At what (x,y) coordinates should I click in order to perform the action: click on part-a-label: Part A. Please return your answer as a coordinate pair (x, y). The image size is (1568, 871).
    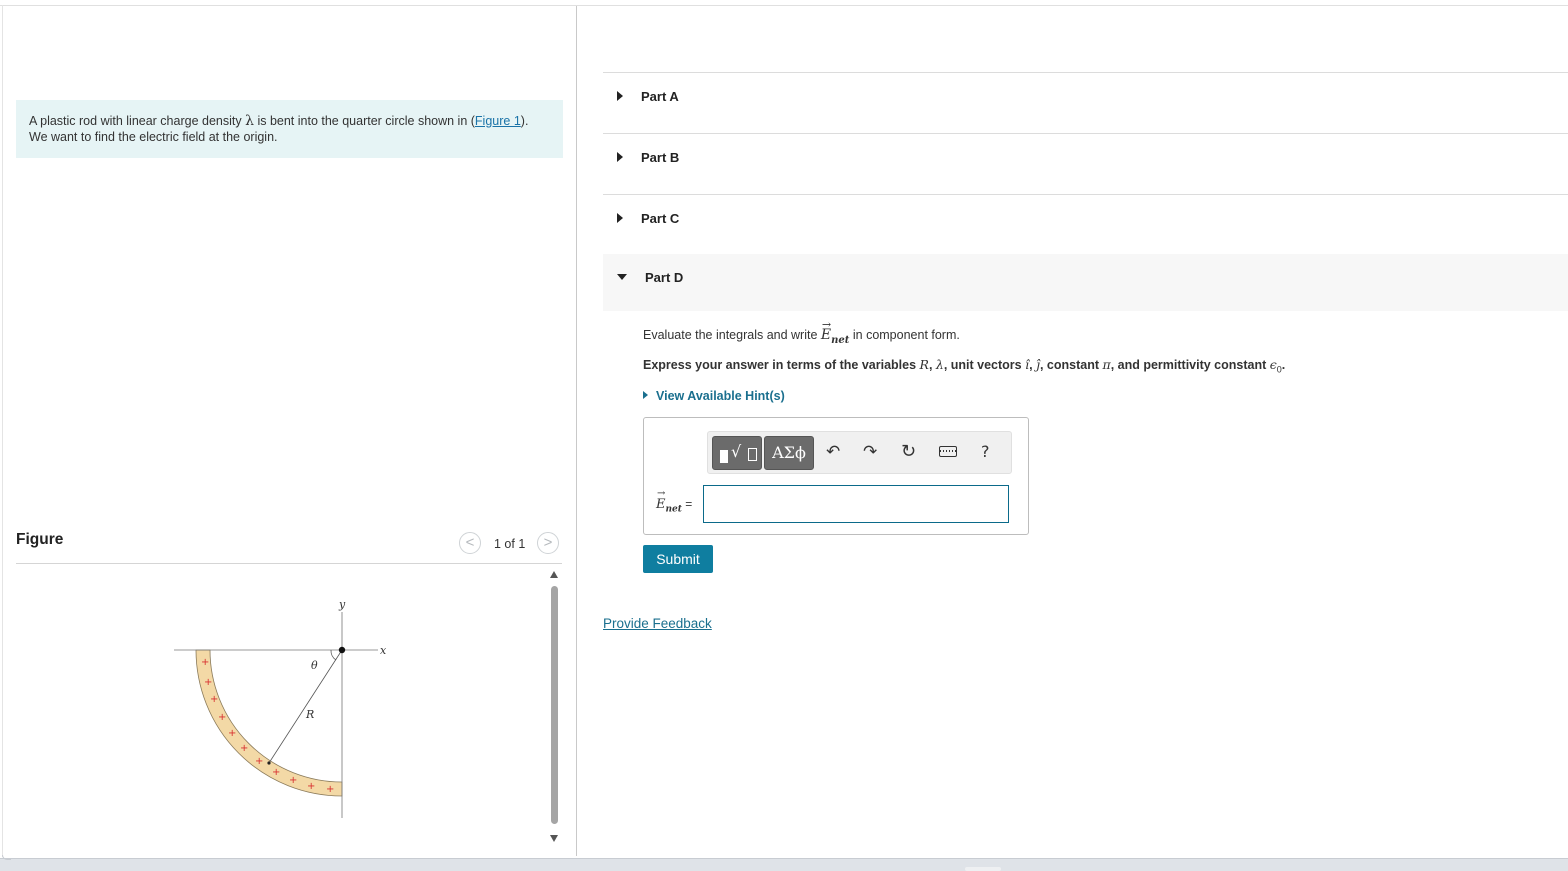
    Looking at the image, I should click on (660, 96).